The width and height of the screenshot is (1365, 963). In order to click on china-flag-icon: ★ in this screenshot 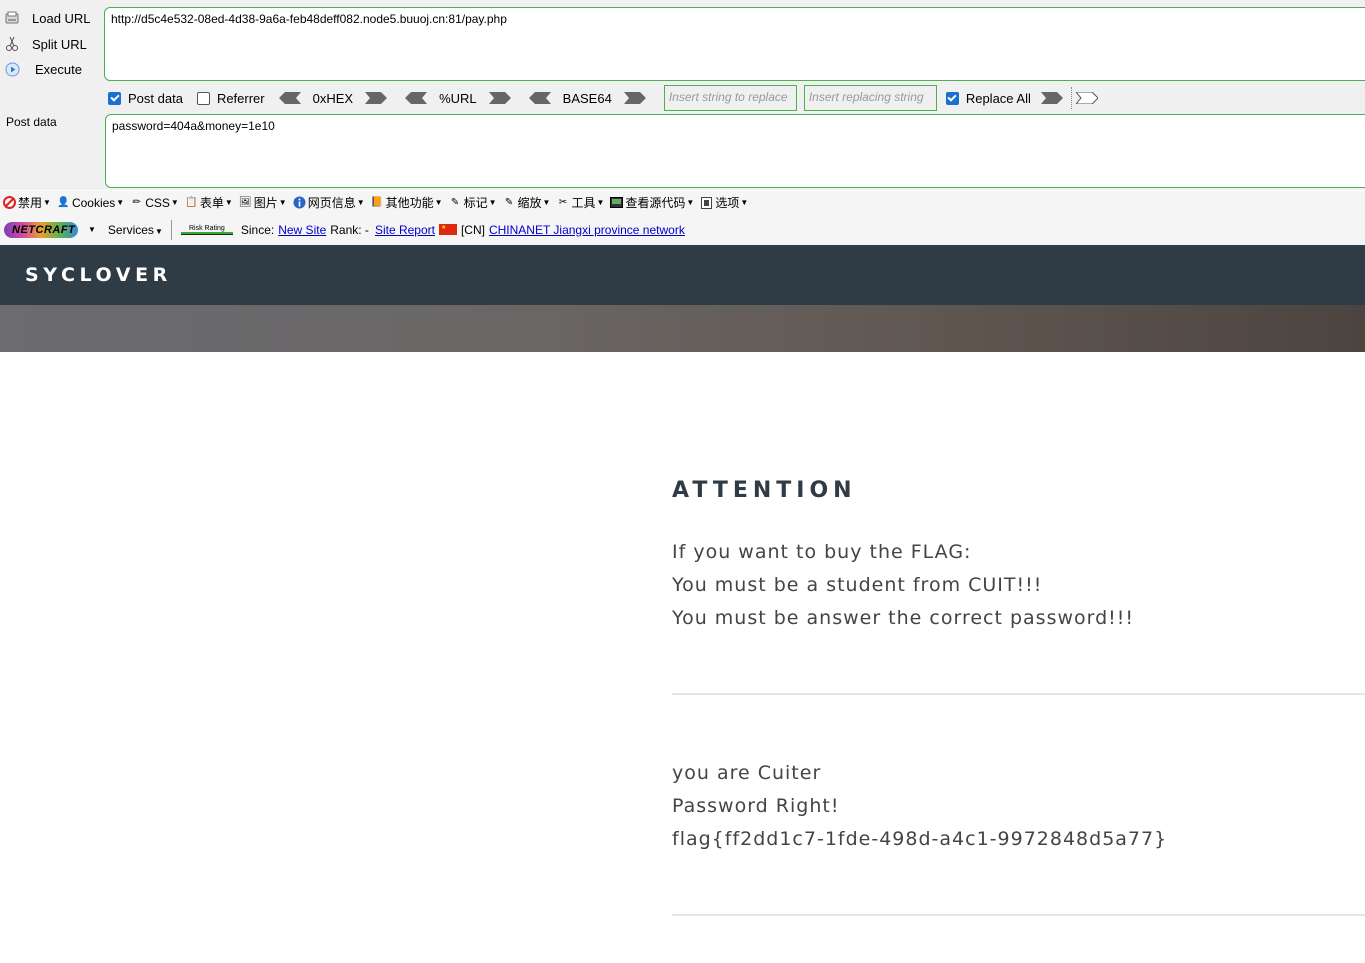, I will do `click(447, 229)`.